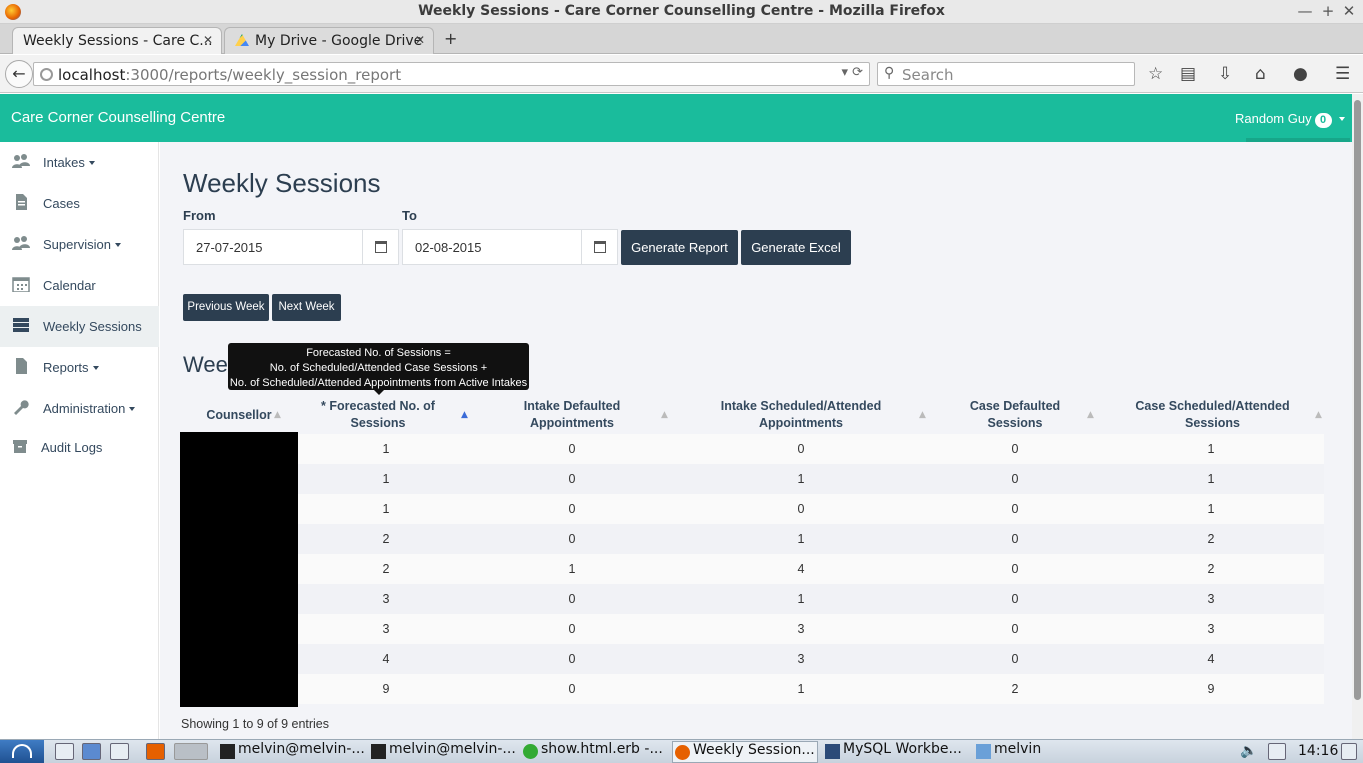 The image size is (1363, 763). Describe the element at coordinates (273, 247) in the screenshot. I see `from-date-input: 27-07-2015` at that location.